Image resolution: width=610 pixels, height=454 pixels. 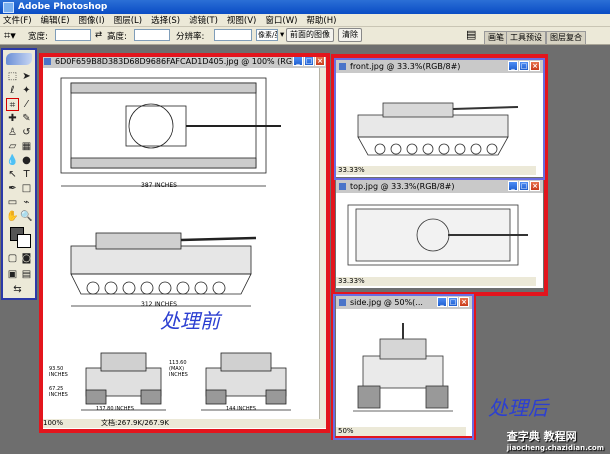 I want to click on top-canvas, so click(x=435, y=235).